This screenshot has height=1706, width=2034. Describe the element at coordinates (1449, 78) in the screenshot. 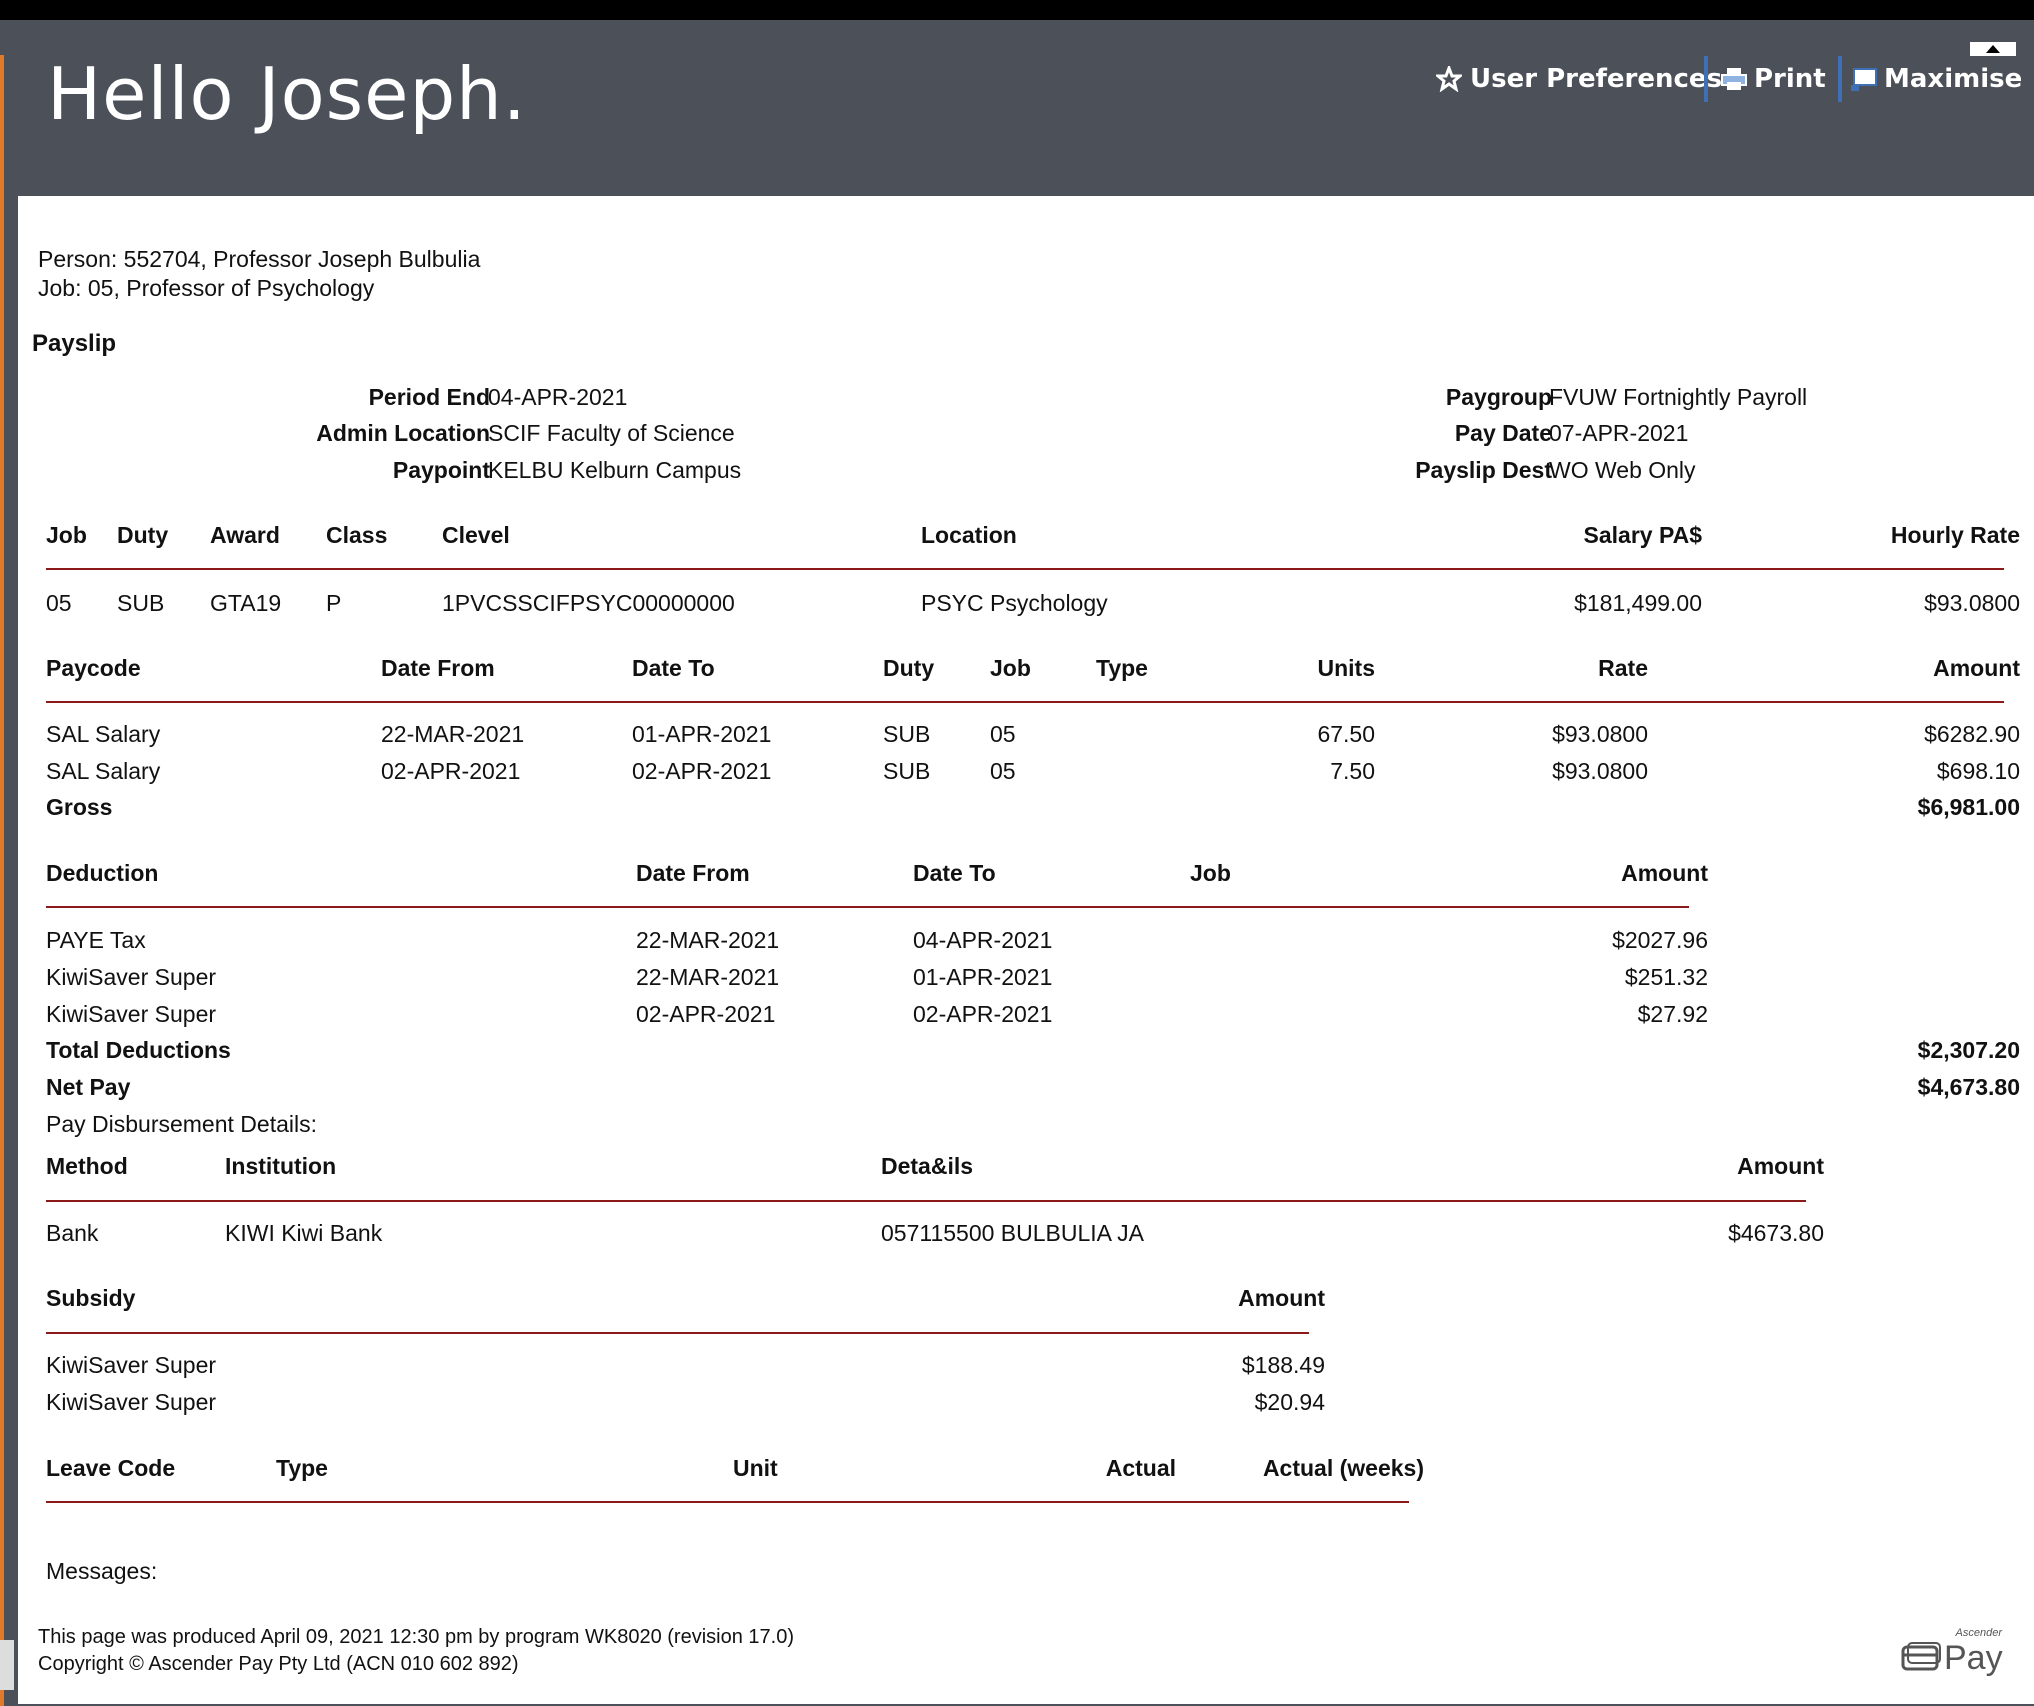

I see `star-icon` at that location.